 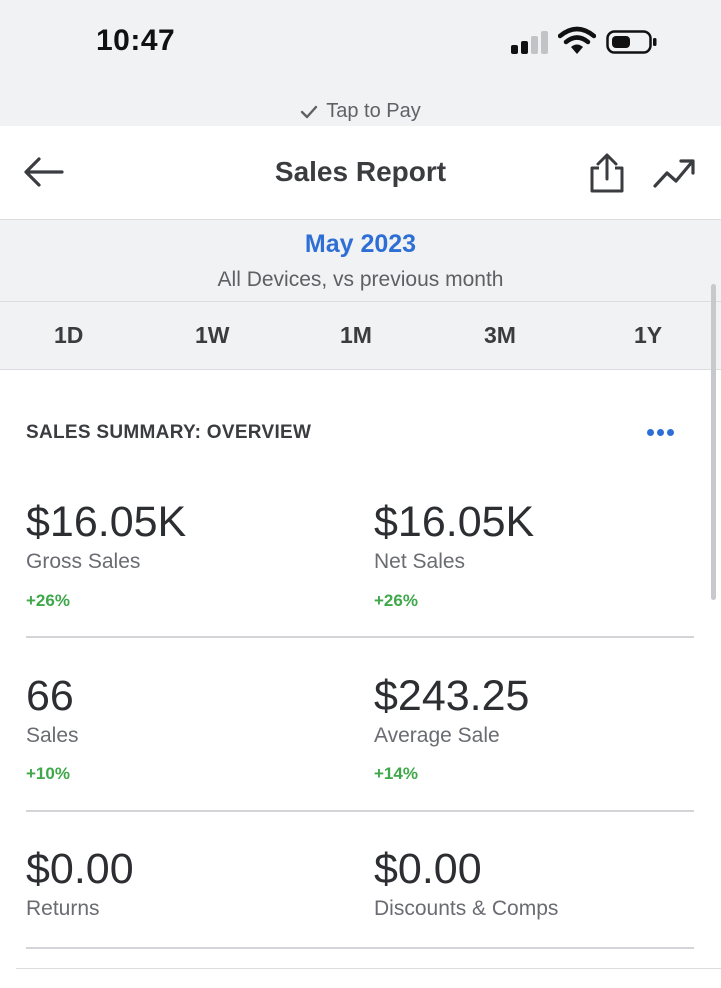 I want to click on share-icon, so click(x=607, y=173).